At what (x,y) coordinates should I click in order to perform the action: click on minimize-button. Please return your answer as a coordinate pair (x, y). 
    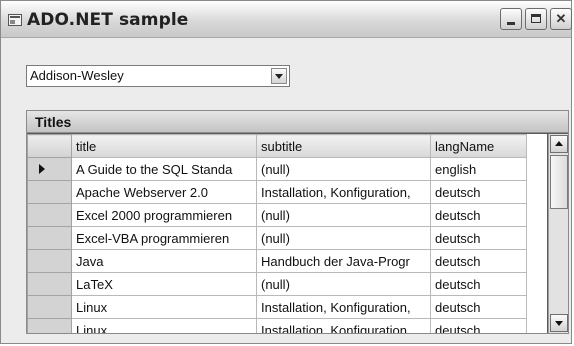
    Looking at the image, I should click on (511, 19).